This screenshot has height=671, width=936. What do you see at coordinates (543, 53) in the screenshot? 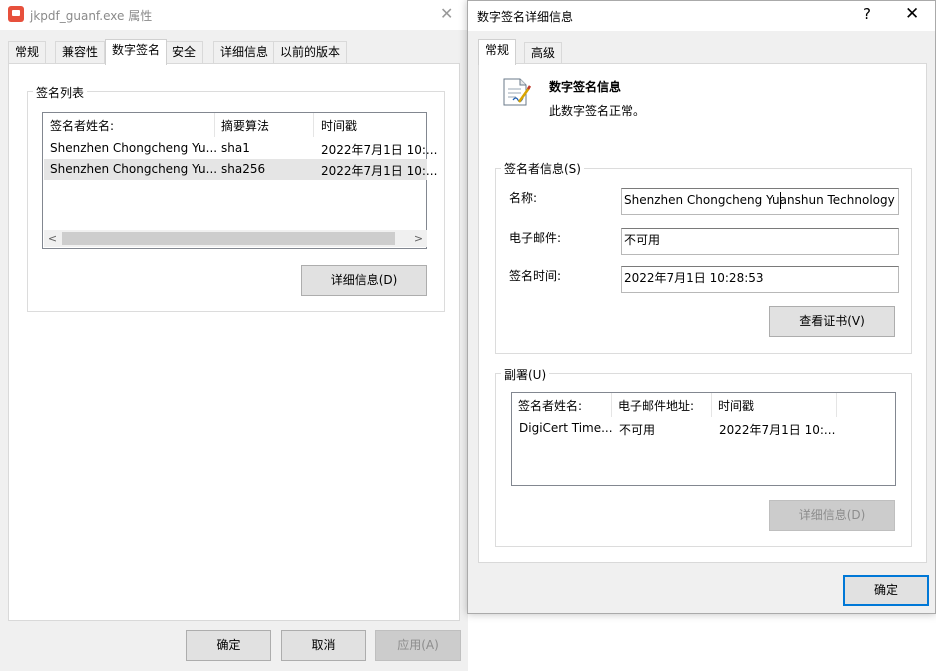
I see `tab-advanced: 高级` at bounding box center [543, 53].